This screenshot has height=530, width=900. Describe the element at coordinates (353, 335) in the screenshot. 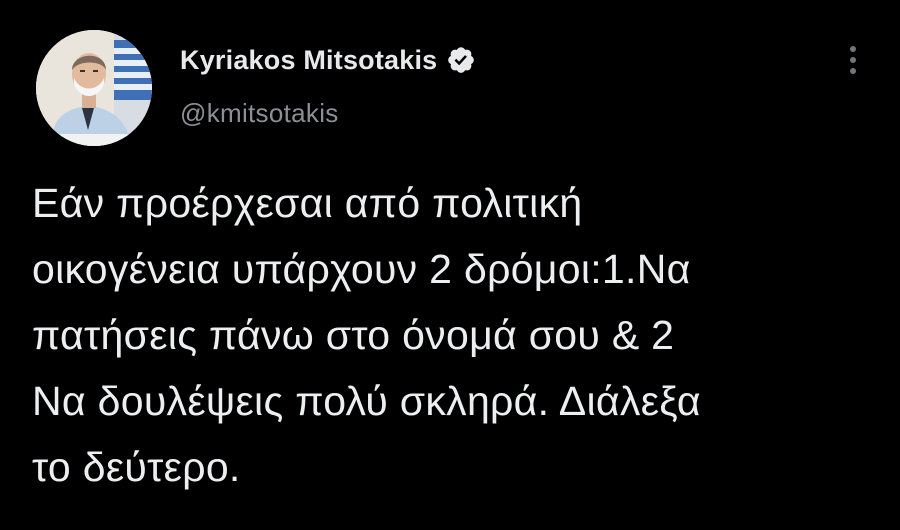

I see `tweet-text-line: πατήσεις πάνω στο όνομά σου & 2` at that location.